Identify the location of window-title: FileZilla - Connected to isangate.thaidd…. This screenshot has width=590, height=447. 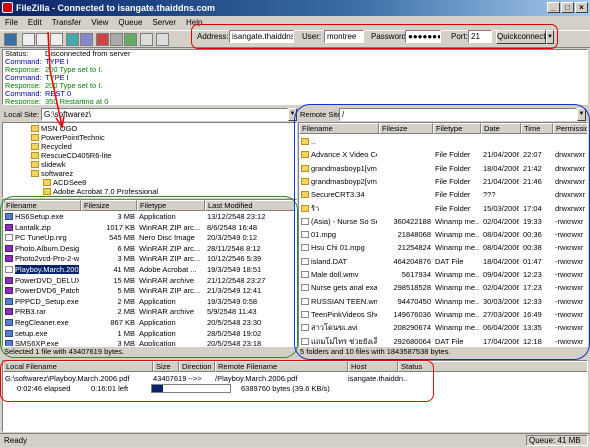
(116, 8).